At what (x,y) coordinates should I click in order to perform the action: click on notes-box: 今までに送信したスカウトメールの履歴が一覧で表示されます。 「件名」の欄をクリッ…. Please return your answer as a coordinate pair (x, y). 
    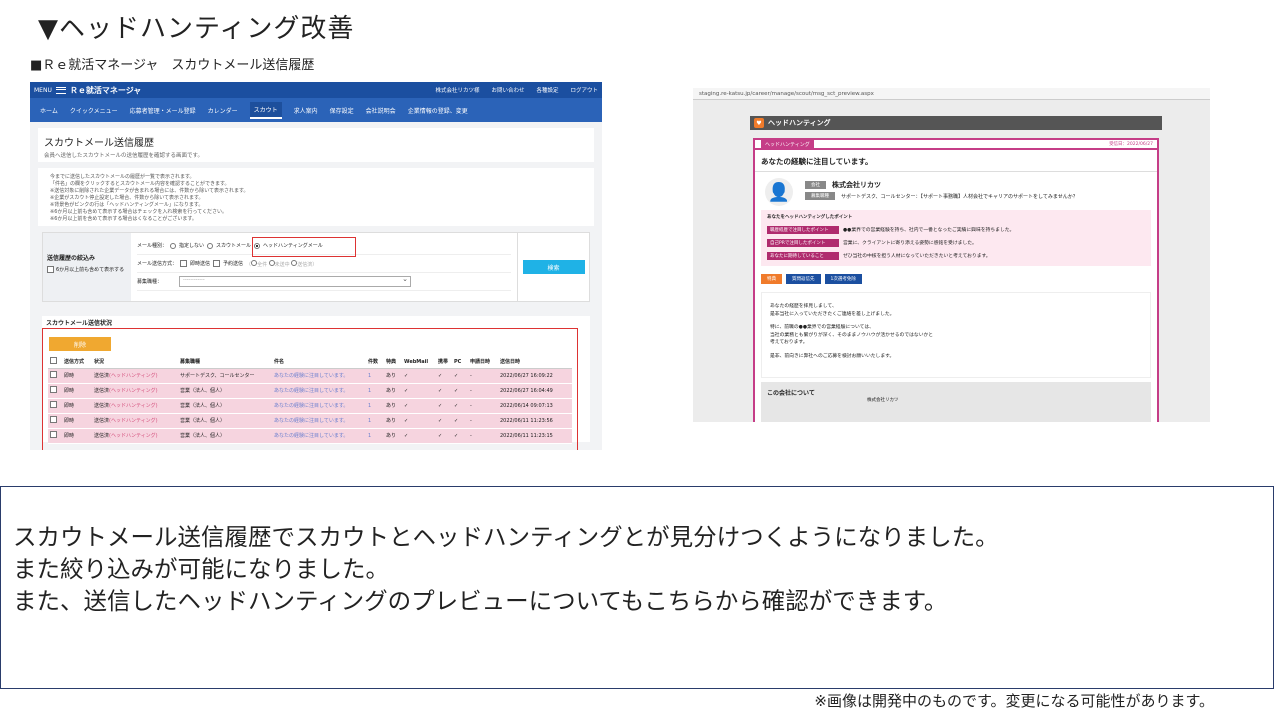
    Looking at the image, I should click on (316, 197).